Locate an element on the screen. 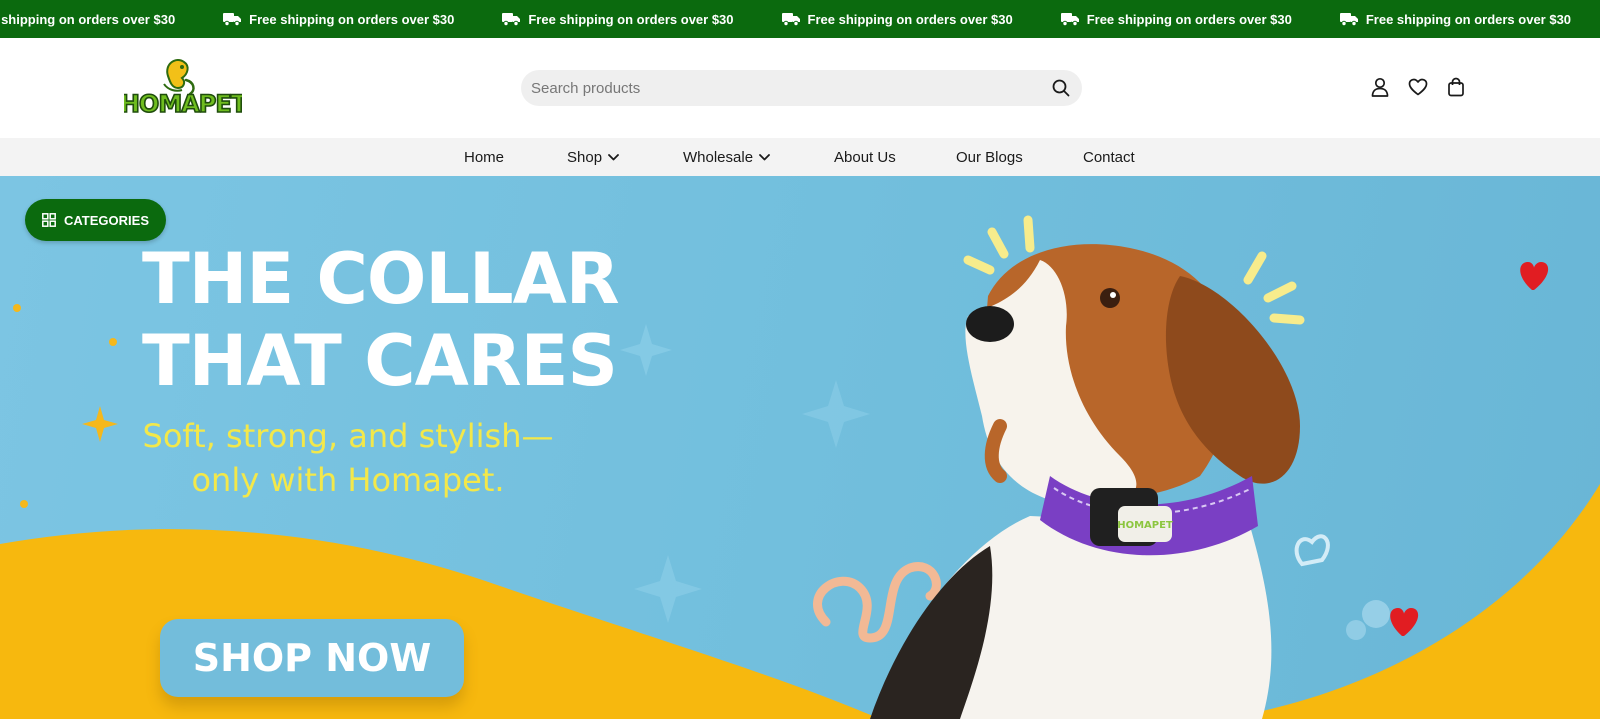 This screenshot has height=725, width=1600. nav-item-home: Home is located at coordinates (484, 157).